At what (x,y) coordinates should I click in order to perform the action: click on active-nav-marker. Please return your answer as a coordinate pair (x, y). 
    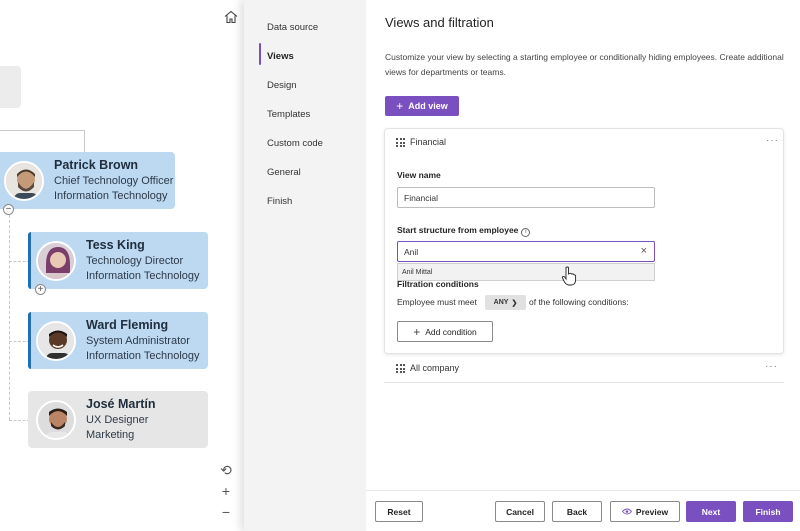
    Looking at the image, I should click on (260, 54).